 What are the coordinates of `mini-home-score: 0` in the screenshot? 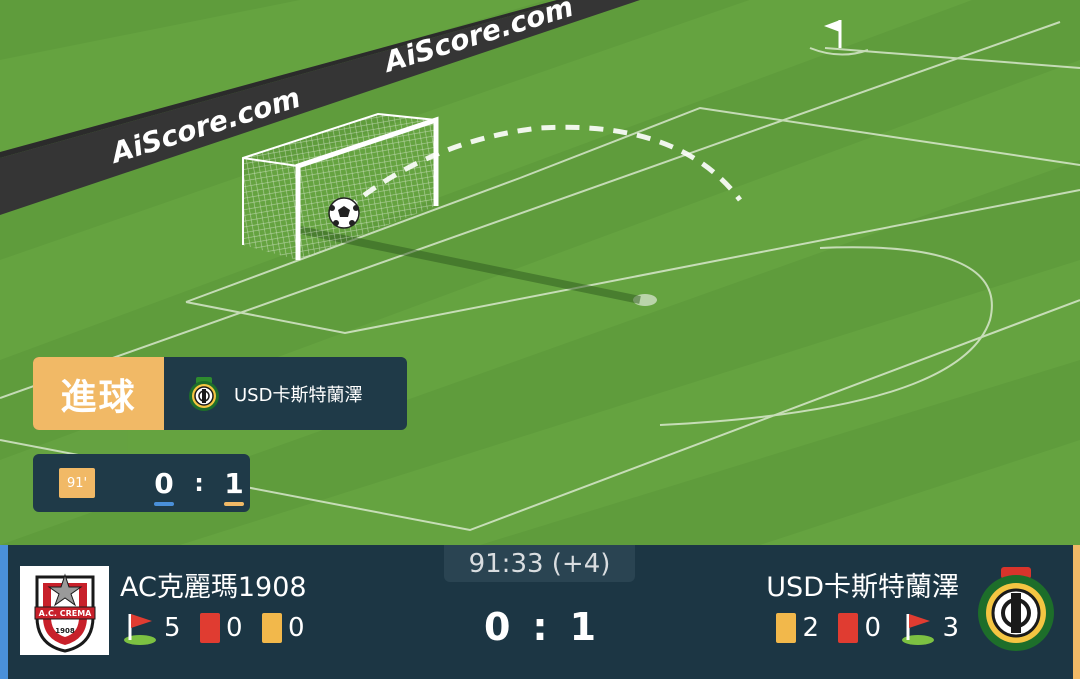 It's located at (164, 486).